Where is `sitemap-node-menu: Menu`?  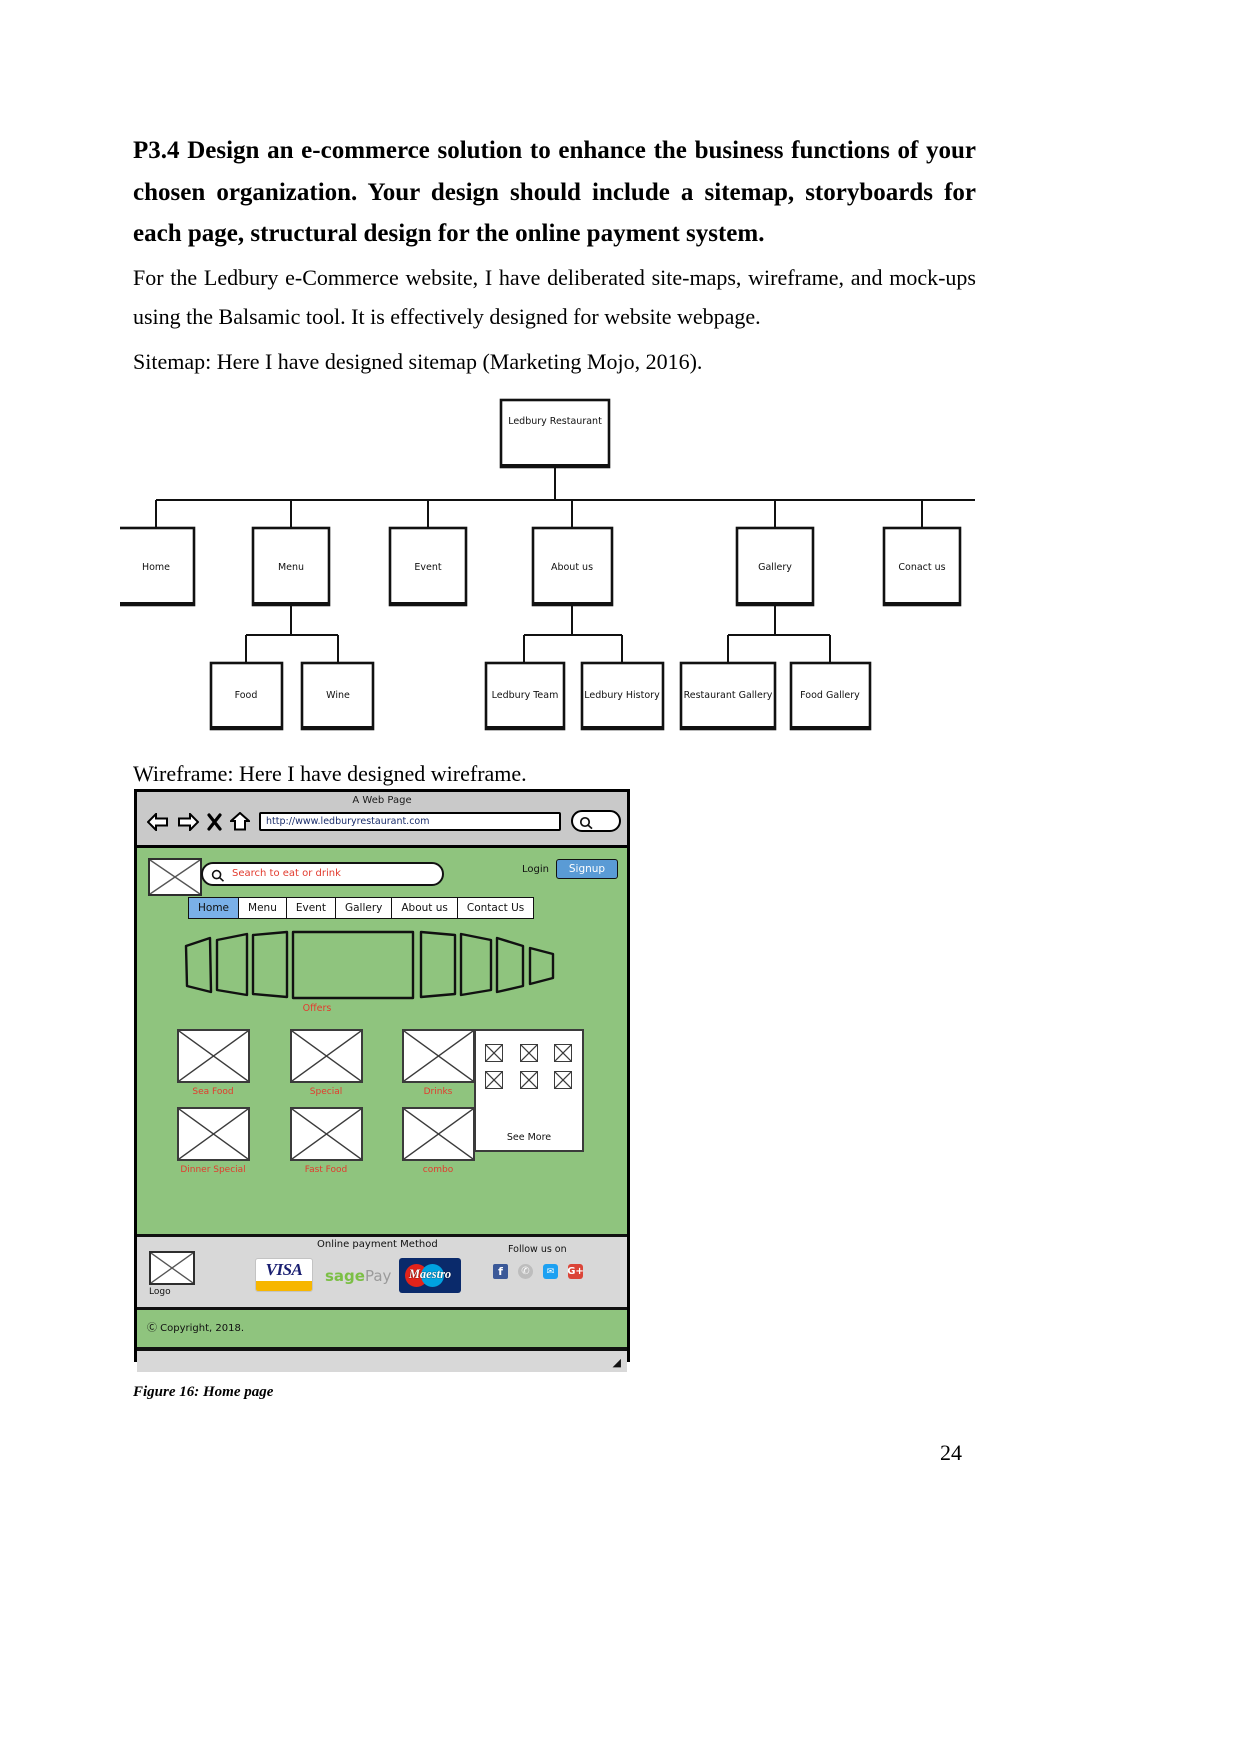
sitemap-node-menu: Menu is located at coordinates (291, 566).